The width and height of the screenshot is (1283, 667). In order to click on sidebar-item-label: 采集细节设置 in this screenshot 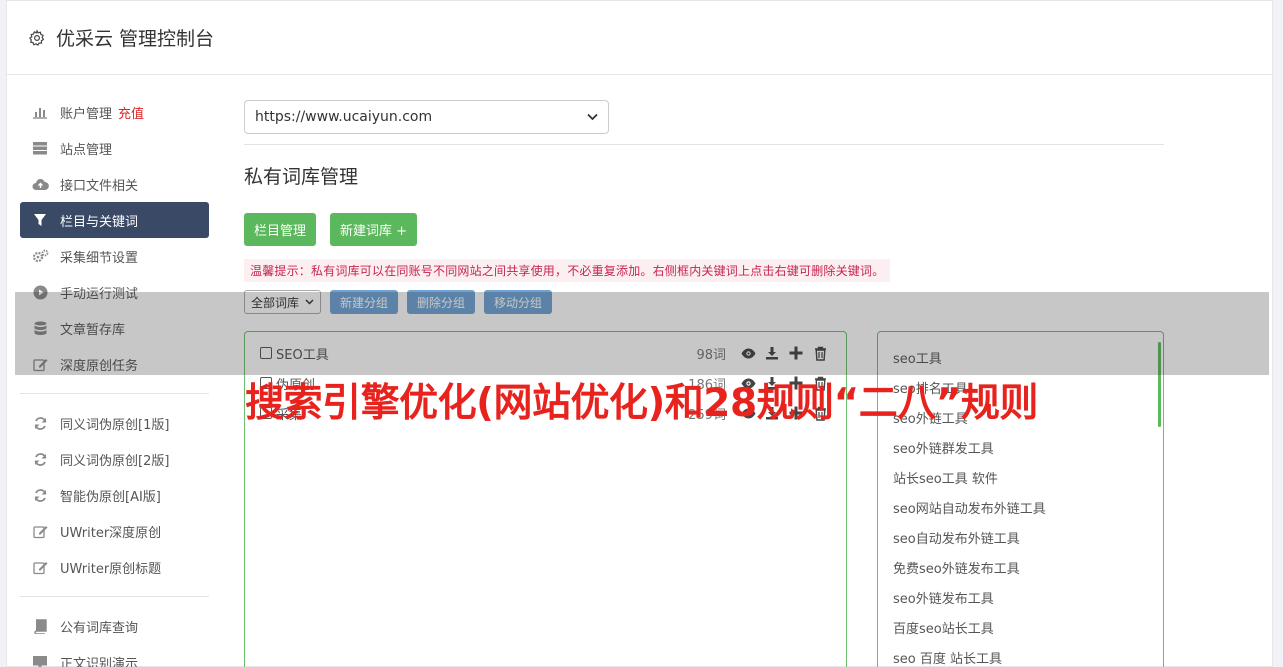, I will do `click(99, 258)`.